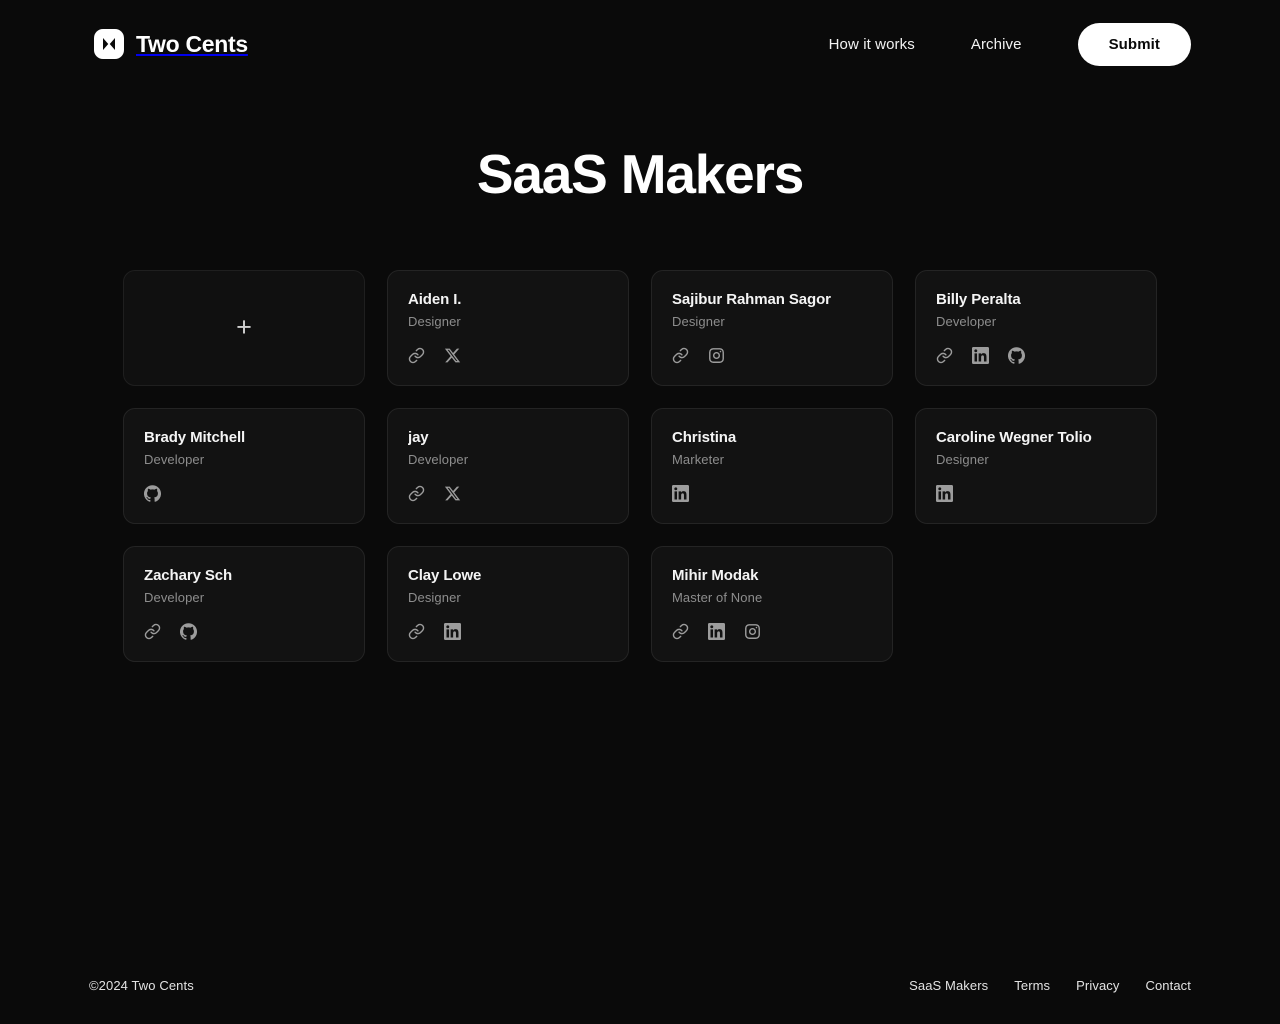  Describe the element at coordinates (1168, 985) in the screenshot. I see `footer-link-contact: Contact` at that location.